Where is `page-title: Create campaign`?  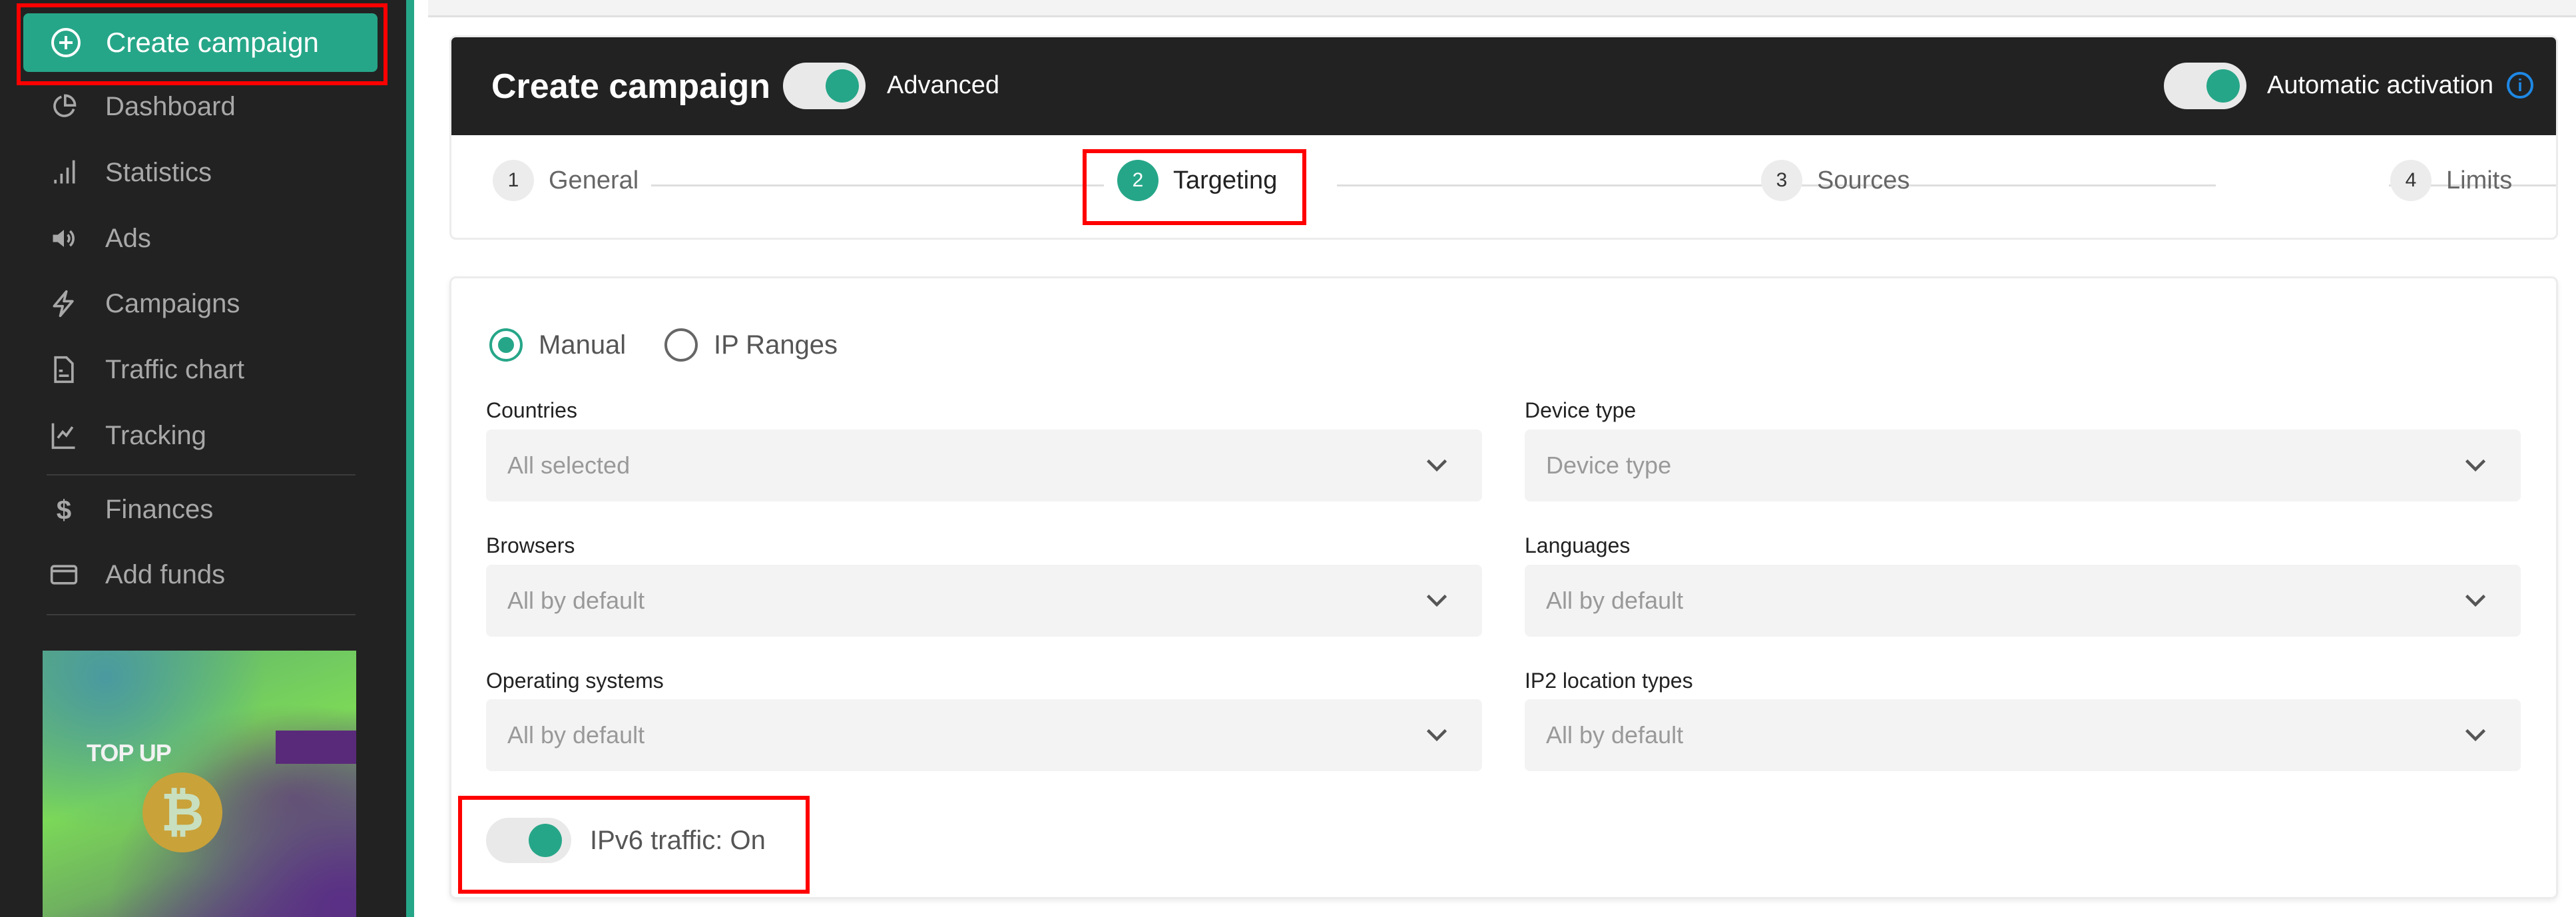 page-title: Create campaign is located at coordinates (631, 86).